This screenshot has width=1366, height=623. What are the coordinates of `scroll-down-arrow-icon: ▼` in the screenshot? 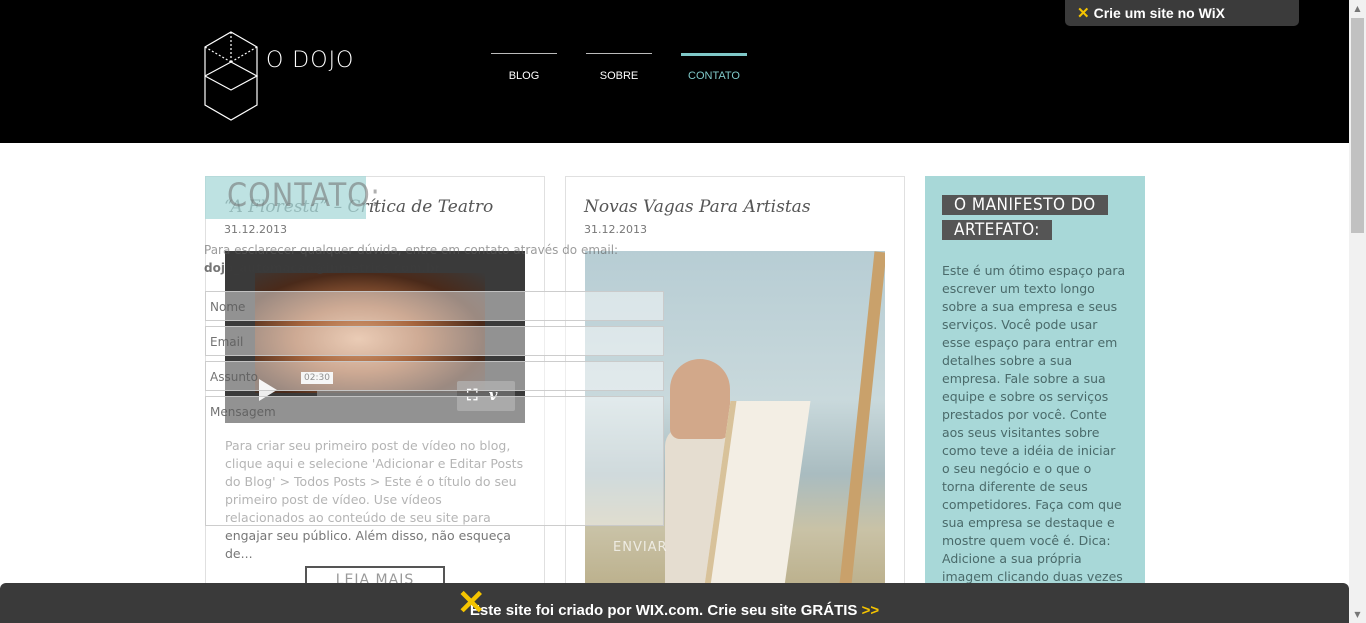 It's located at (1357, 614).